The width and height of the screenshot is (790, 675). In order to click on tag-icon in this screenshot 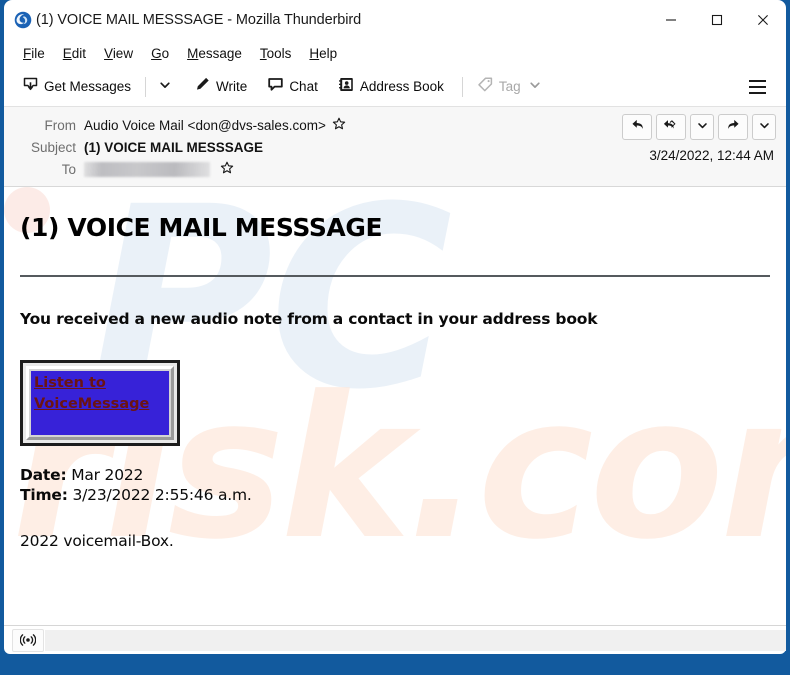, I will do `click(485, 87)`.